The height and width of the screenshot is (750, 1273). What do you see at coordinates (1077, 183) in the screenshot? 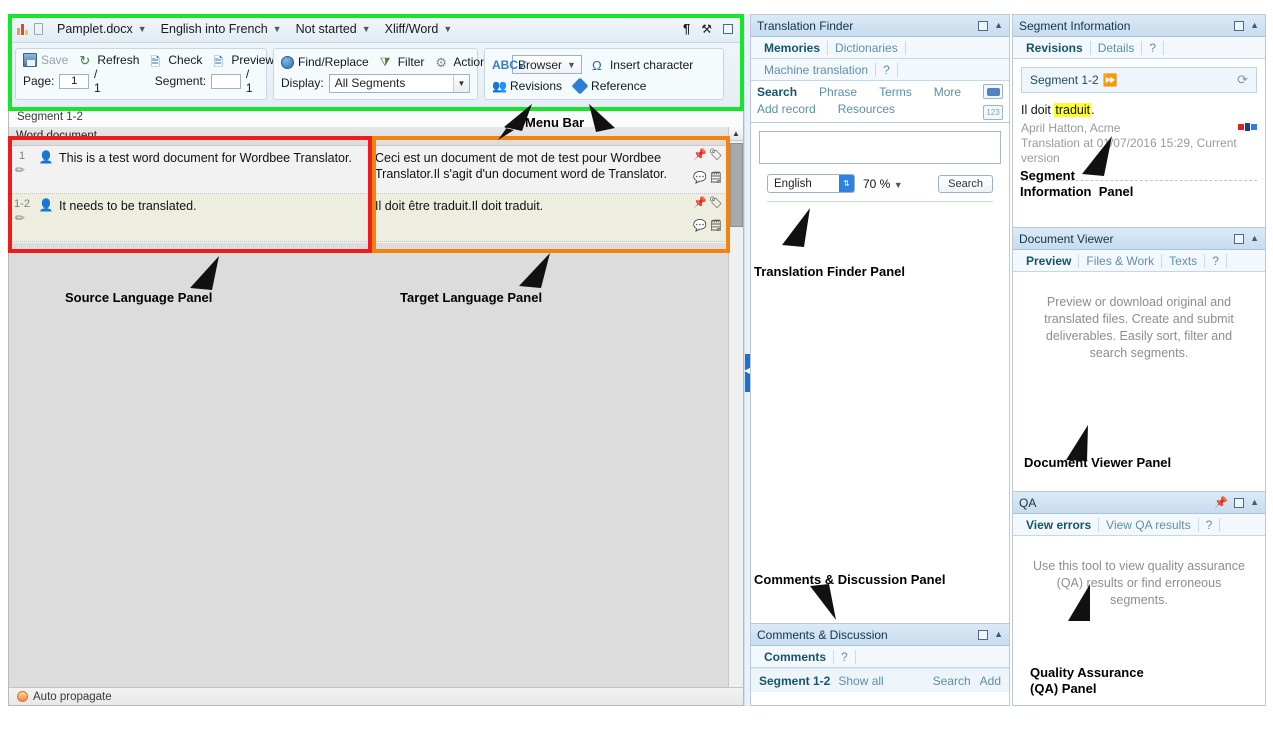
I see `annotation-segment-information-panel: Segment Information Panel` at bounding box center [1077, 183].